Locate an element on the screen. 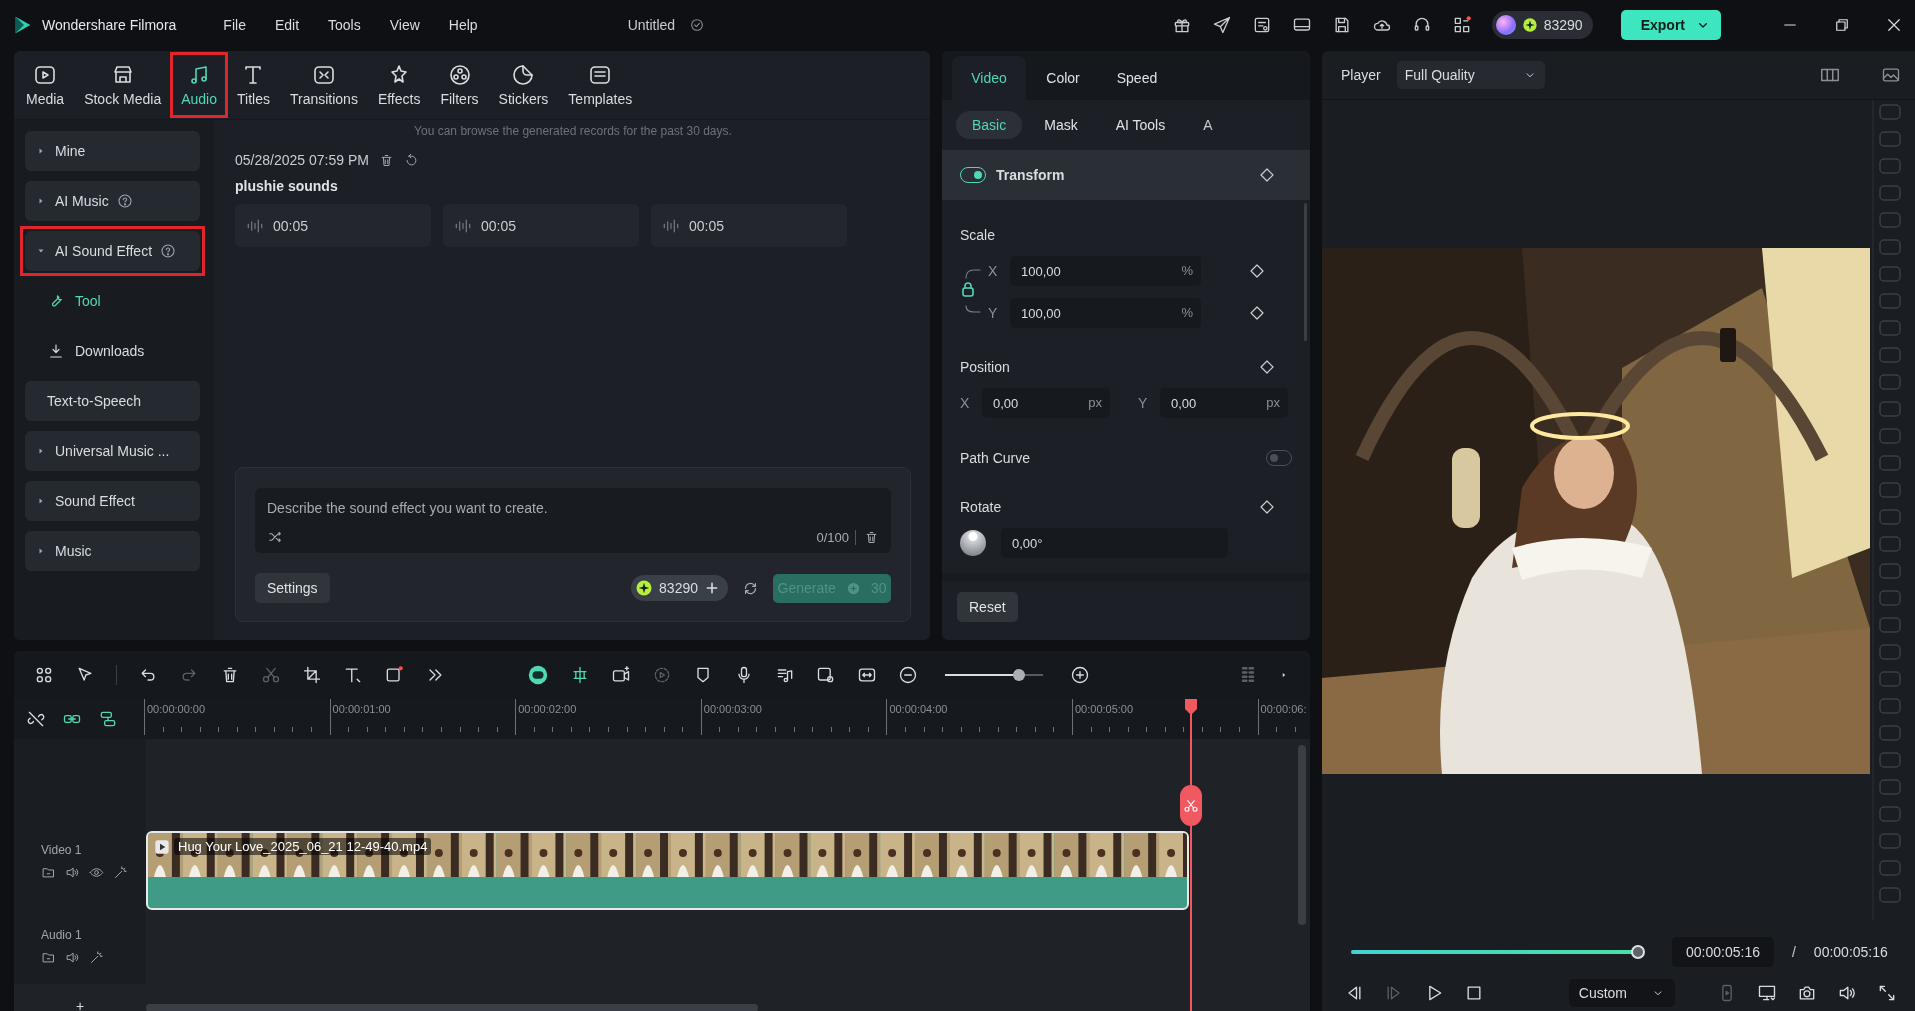  send-icon is located at coordinates (1221, 25).